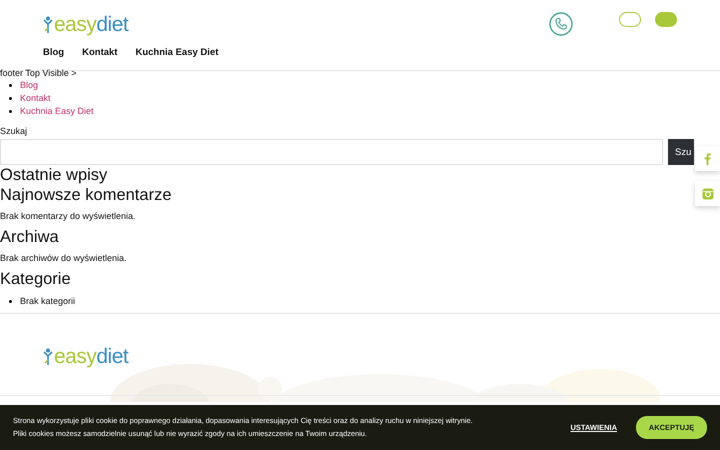 The height and width of the screenshot is (450, 720). Describe the element at coordinates (176, 52) in the screenshot. I see `nav-link: Kuchnia Easy Diet` at that location.